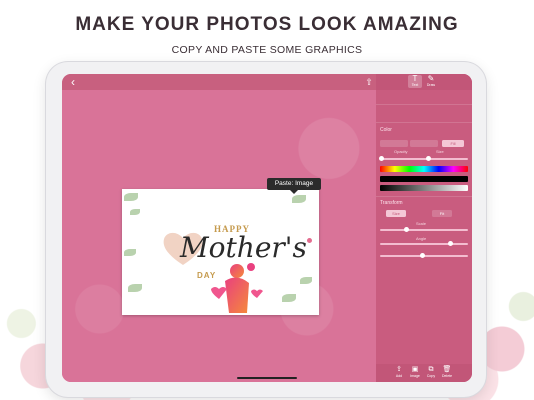  What do you see at coordinates (294, 192) in the screenshot?
I see `tooltip-arrow` at bounding box center [294, 192].